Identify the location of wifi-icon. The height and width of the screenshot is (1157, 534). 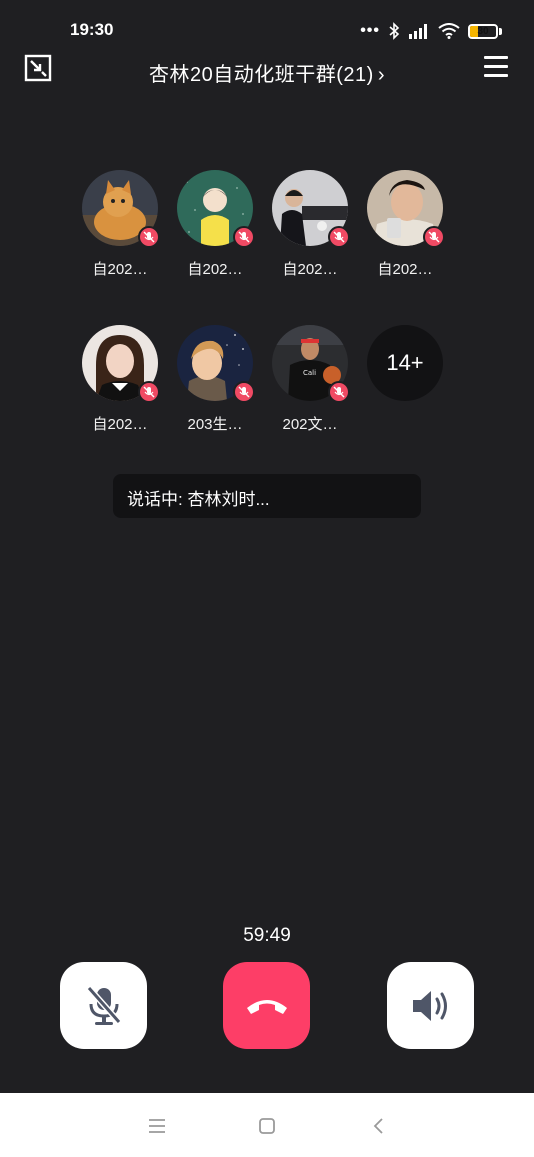
(449, 31).